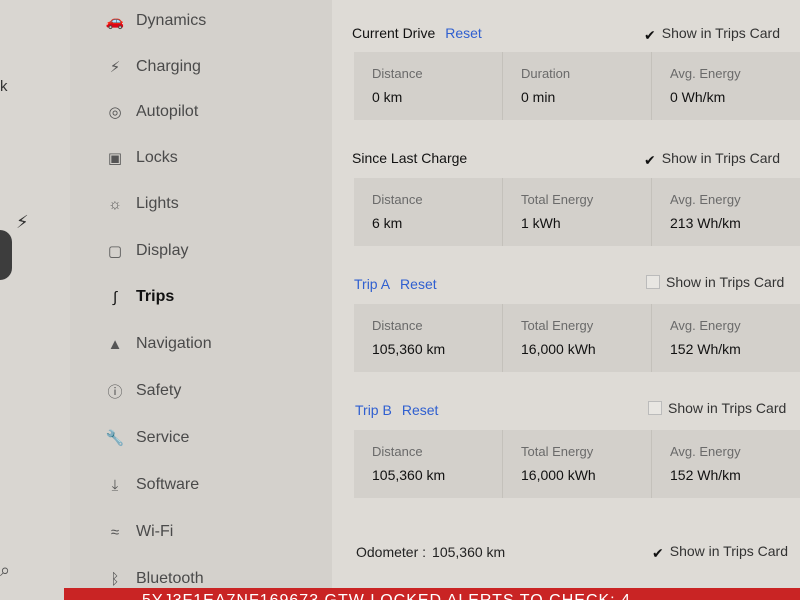 The height and width of the screenshot is (600, 800). Describe the element at coordinates (541, 223) in the screenshot. I see `stat-value: 1 kWh` at that location.